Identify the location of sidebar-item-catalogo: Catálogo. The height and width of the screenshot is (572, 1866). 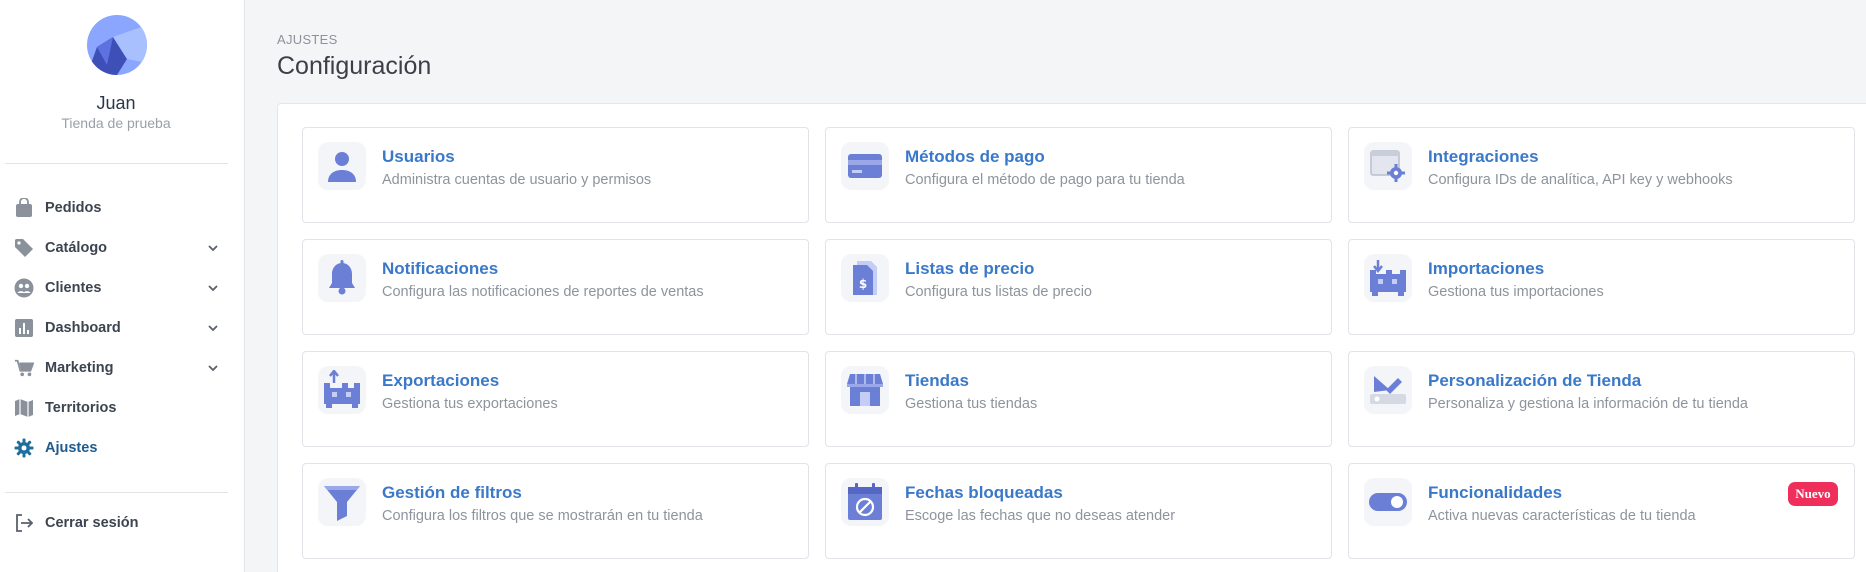
(115, 248).